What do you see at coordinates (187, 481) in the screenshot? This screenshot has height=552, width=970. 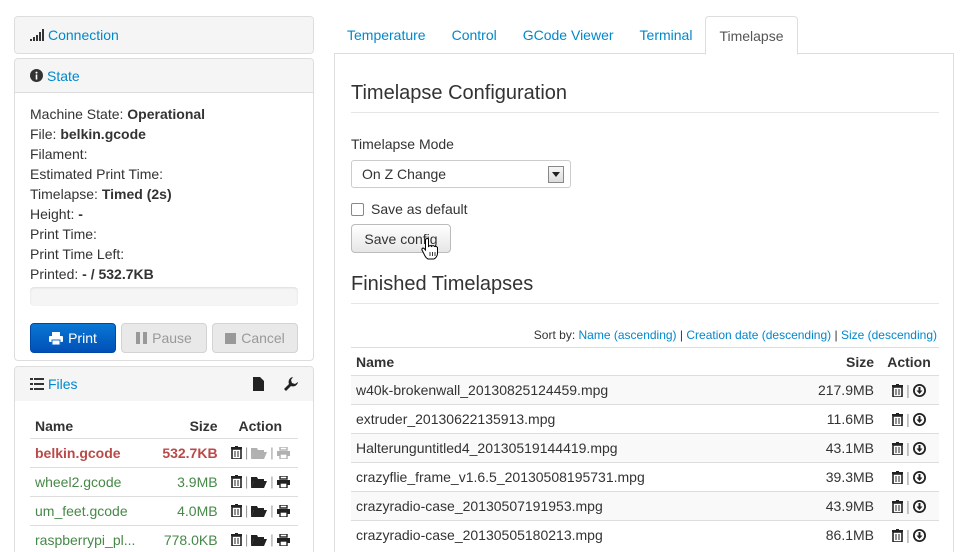 I see `file-size: 3.9MB` at bounding box center [187, 481].